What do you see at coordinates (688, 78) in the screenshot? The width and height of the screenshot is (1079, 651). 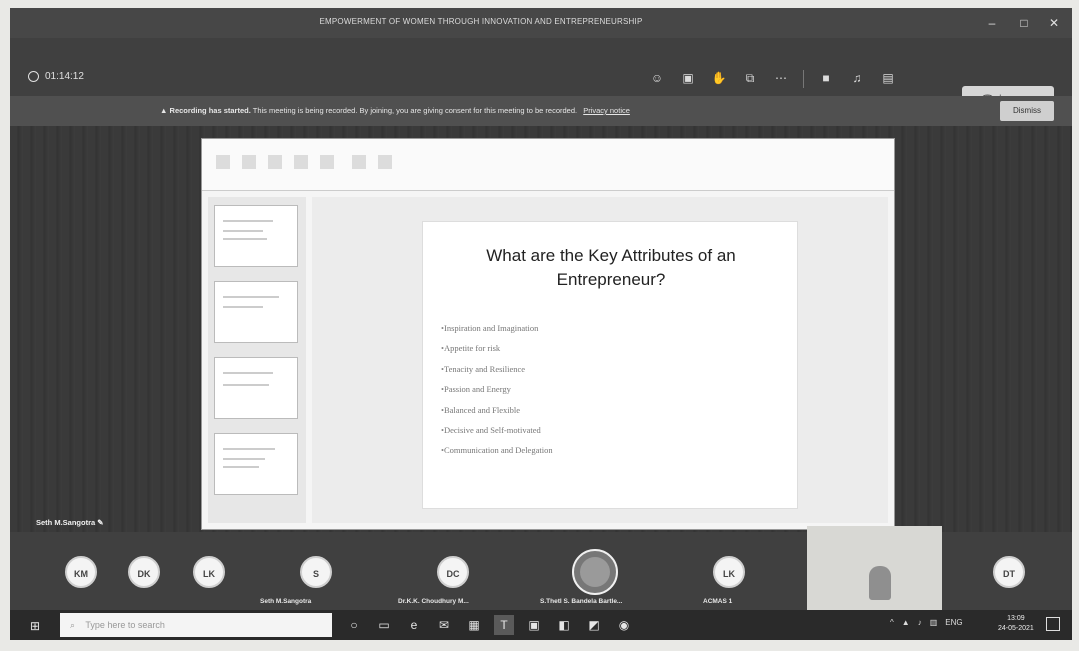 I see `chat-icon: ▣` at bounding box center [688, 78].